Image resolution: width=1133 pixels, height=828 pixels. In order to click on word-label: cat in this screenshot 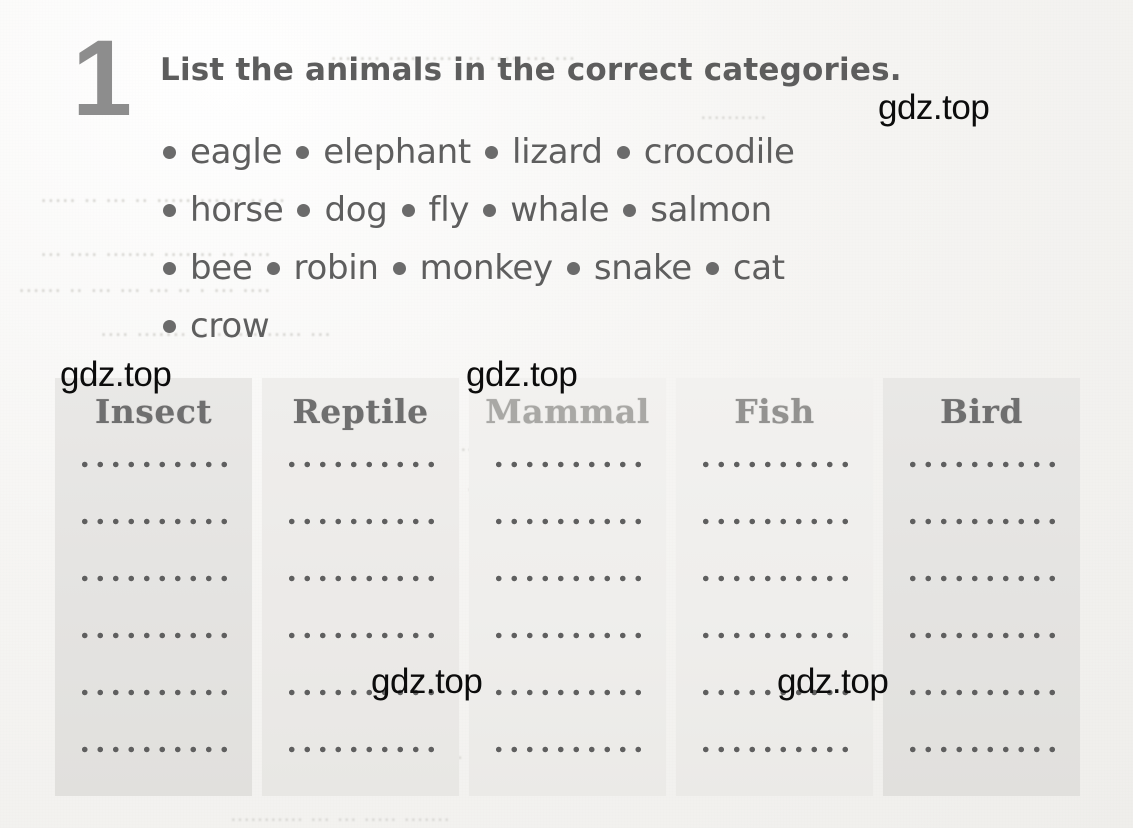, I will do `click(758, 268)`.